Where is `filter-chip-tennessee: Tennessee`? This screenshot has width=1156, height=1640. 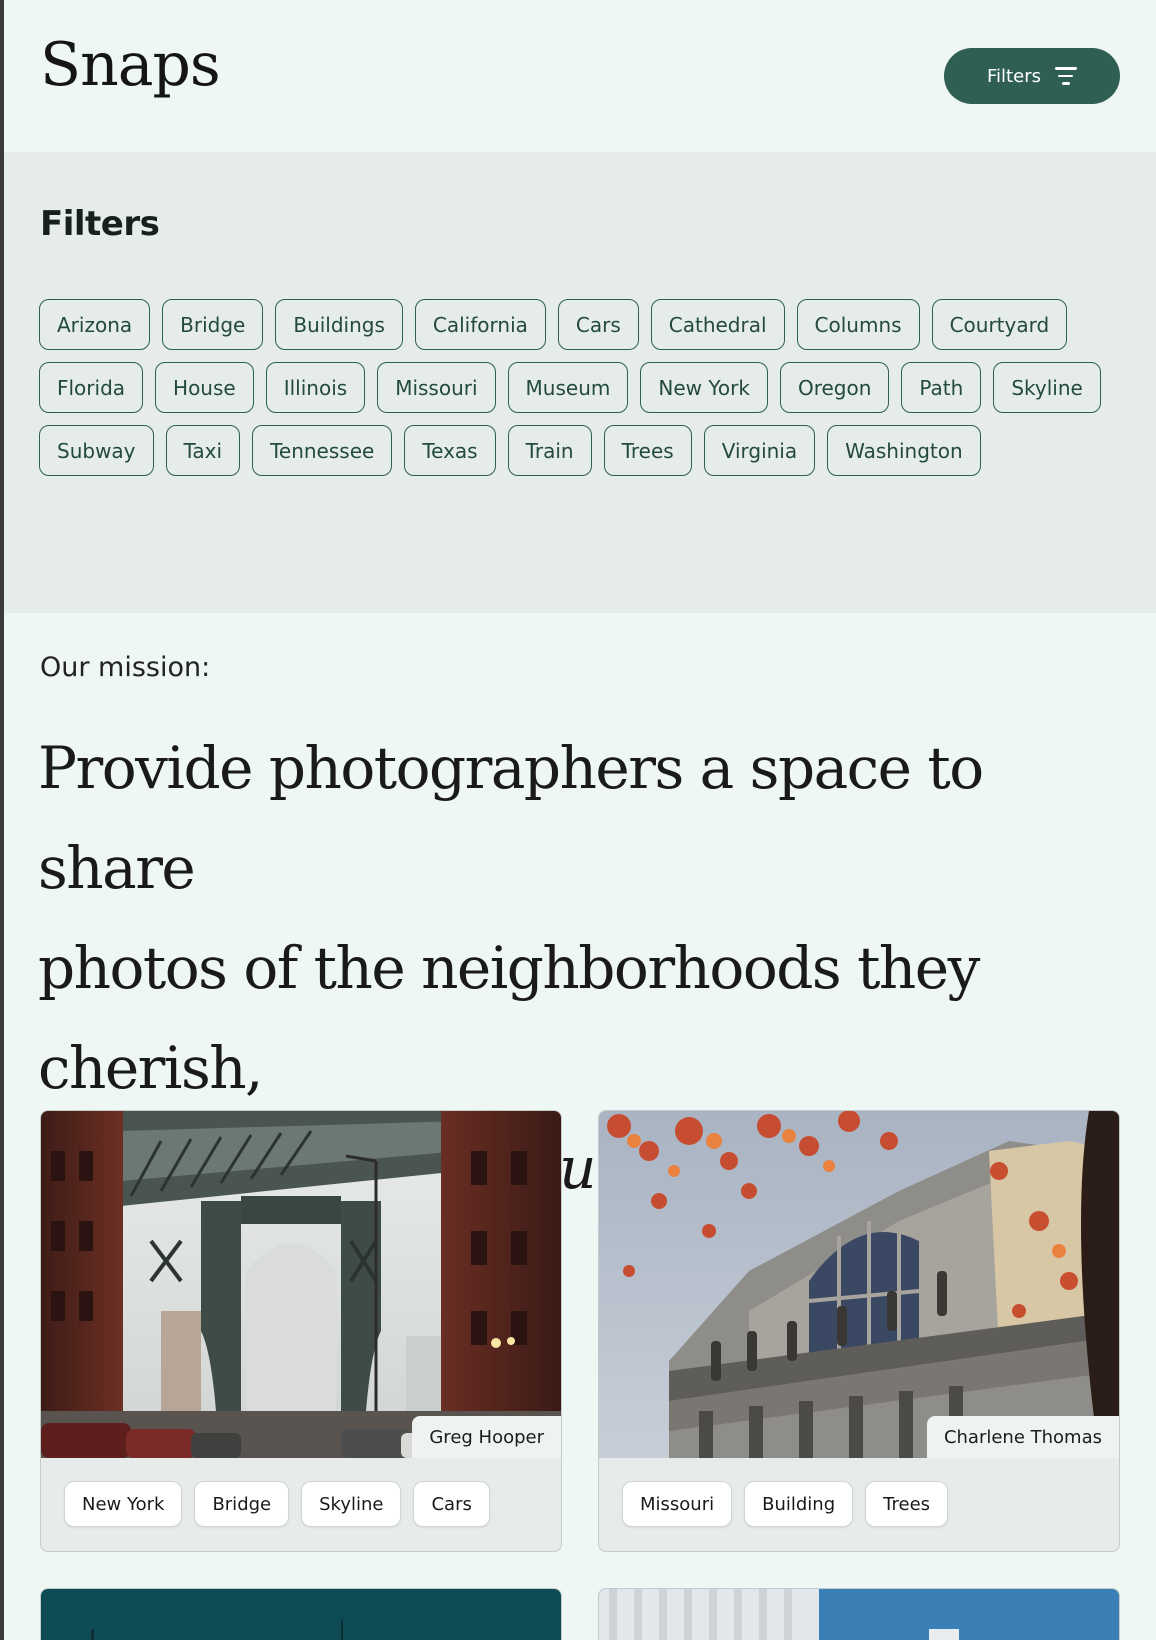
filter-chip-tennessee: Tennessee is located at coordinates (322, 450).